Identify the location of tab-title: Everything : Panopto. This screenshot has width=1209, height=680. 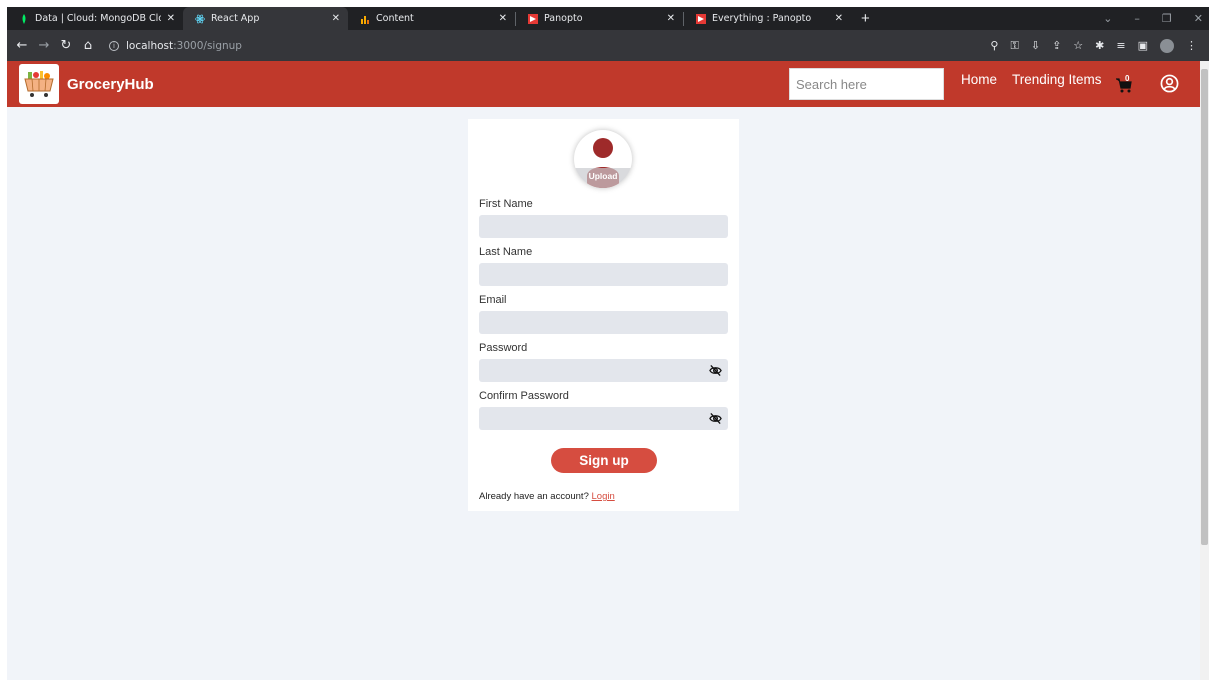
(762, 18).